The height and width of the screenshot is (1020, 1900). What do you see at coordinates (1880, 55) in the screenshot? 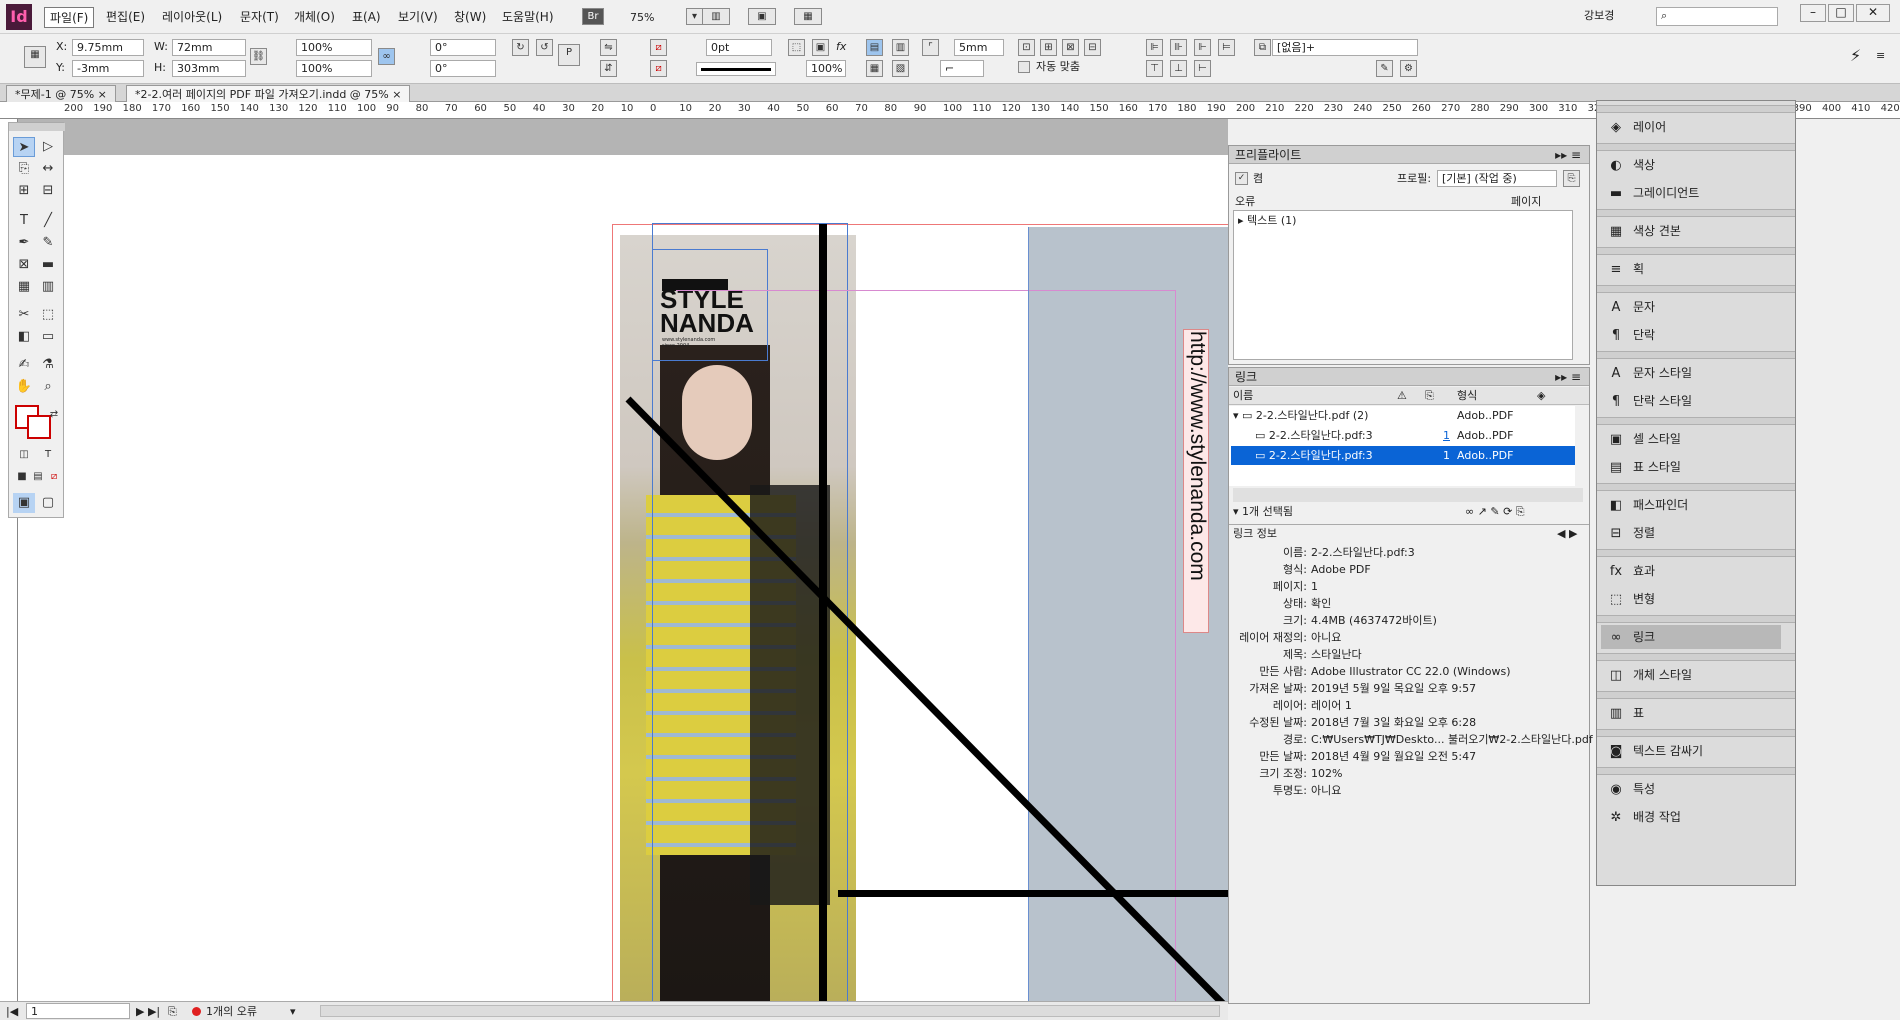
I see `control-panel-menu-icon: ≡` at bounding box center [1880, 55].